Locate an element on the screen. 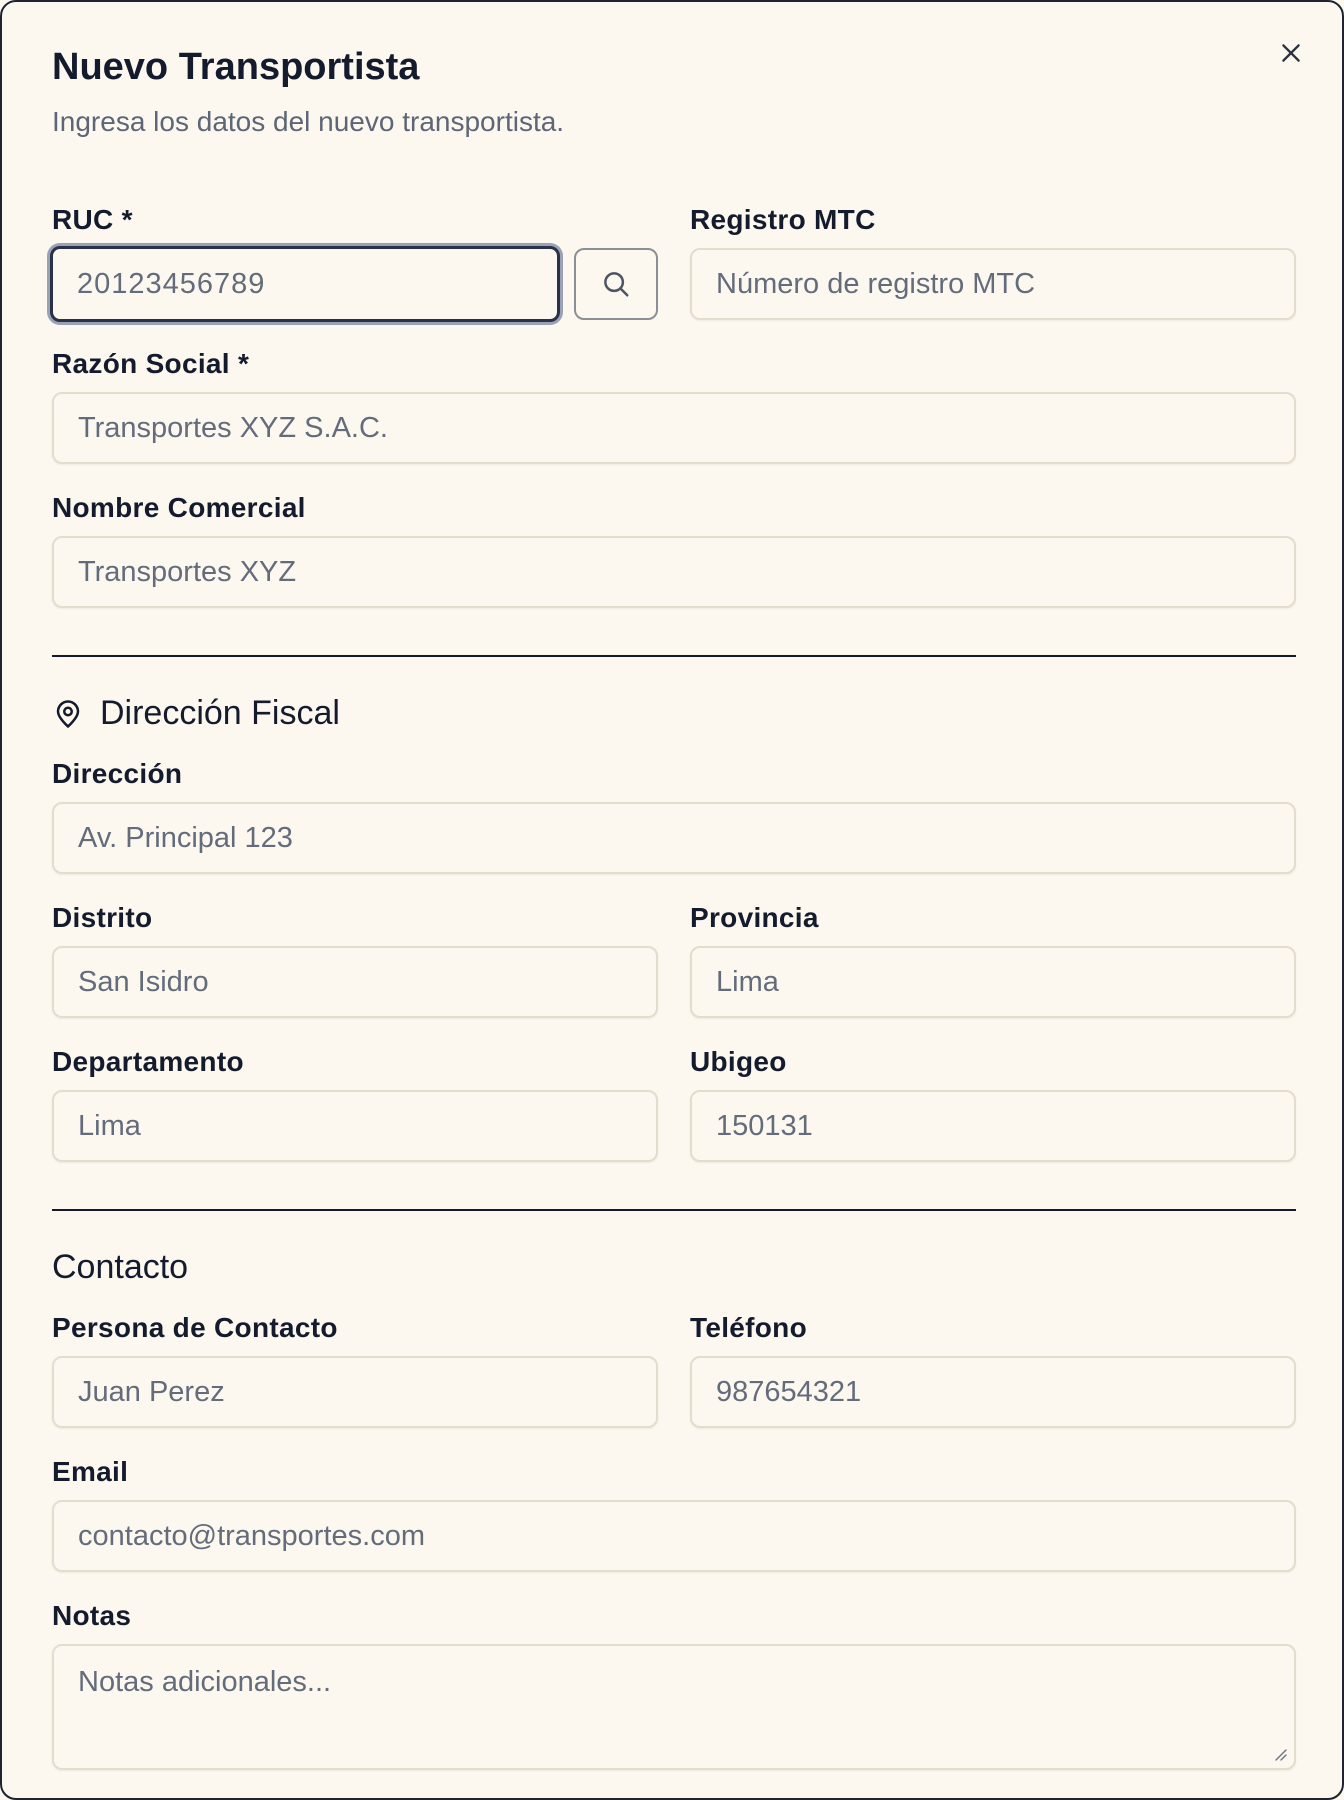  email-placeholder: contacto@transportes.com is located at coordinates (251, 1535).